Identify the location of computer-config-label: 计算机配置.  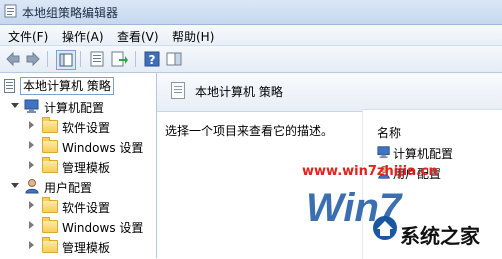
(74, 108).